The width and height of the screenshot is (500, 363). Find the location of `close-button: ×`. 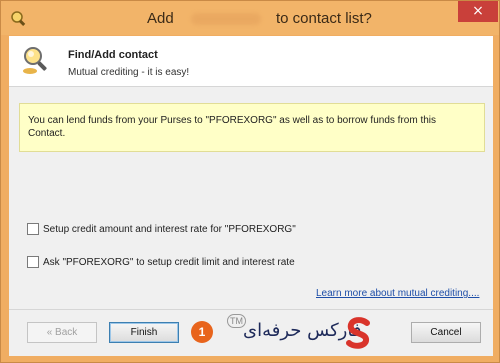

close-button: × is located at coordinates (478, 11).